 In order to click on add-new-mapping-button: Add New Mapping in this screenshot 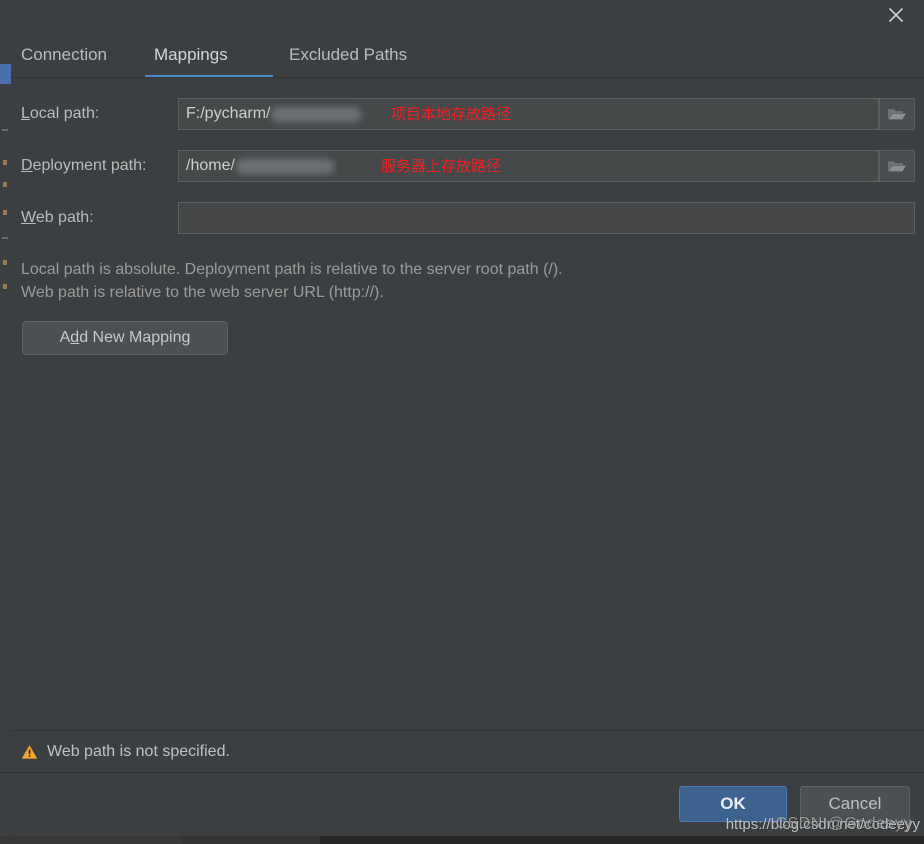, I will do `click(125, 338)`.